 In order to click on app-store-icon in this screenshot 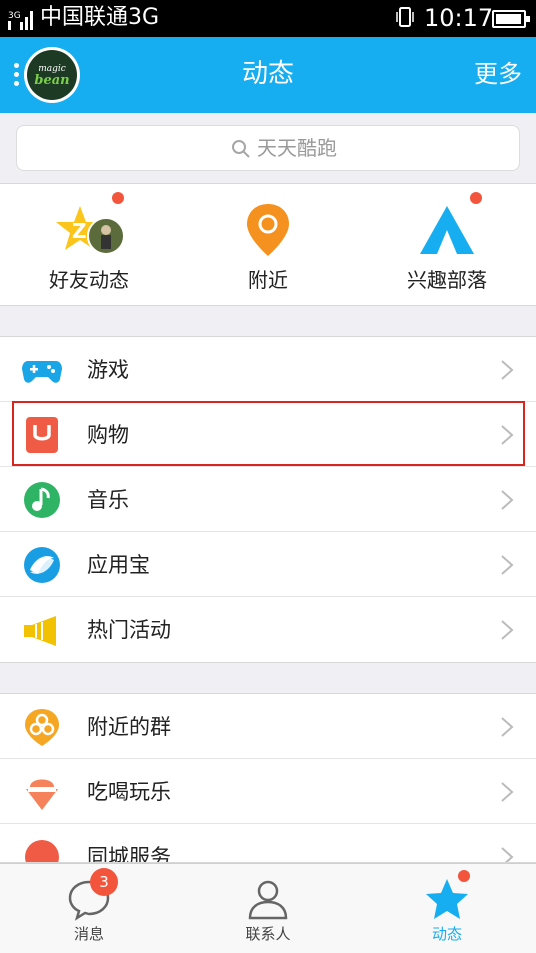, I will do `click(42, 565)`.